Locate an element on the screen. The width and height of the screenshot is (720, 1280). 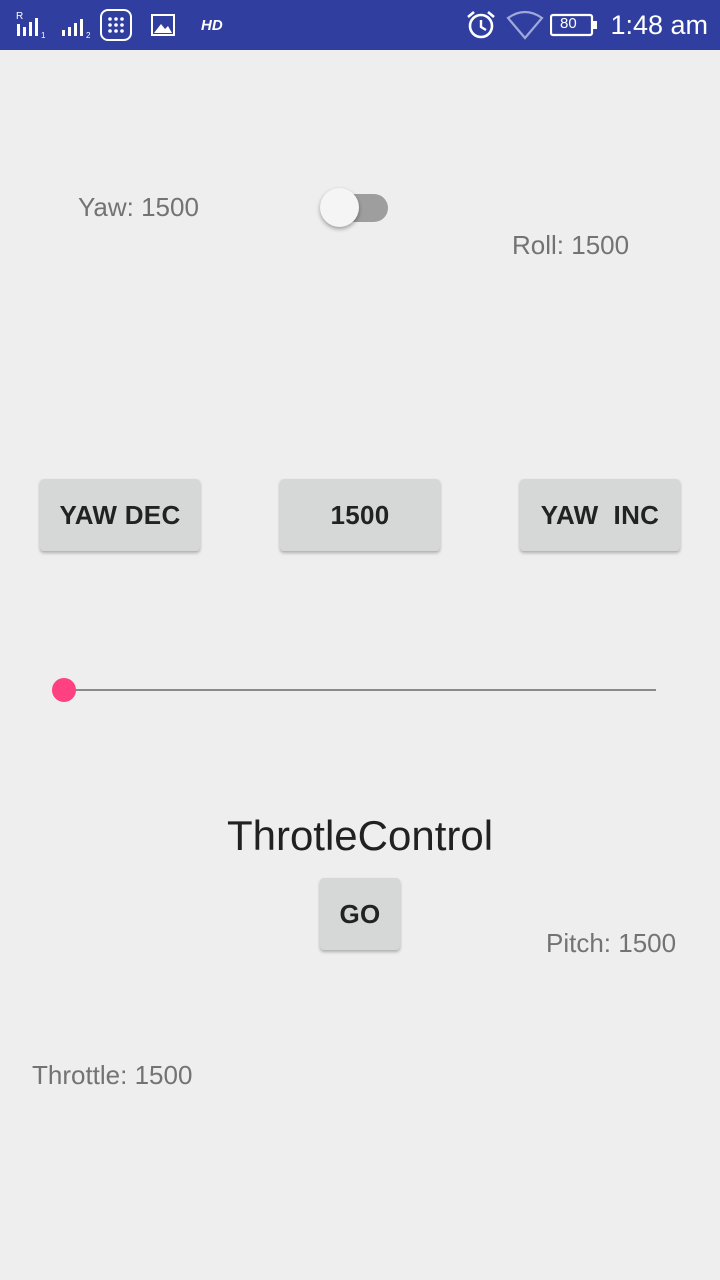
hd-icon: HD is located at coordinates (212, 25).